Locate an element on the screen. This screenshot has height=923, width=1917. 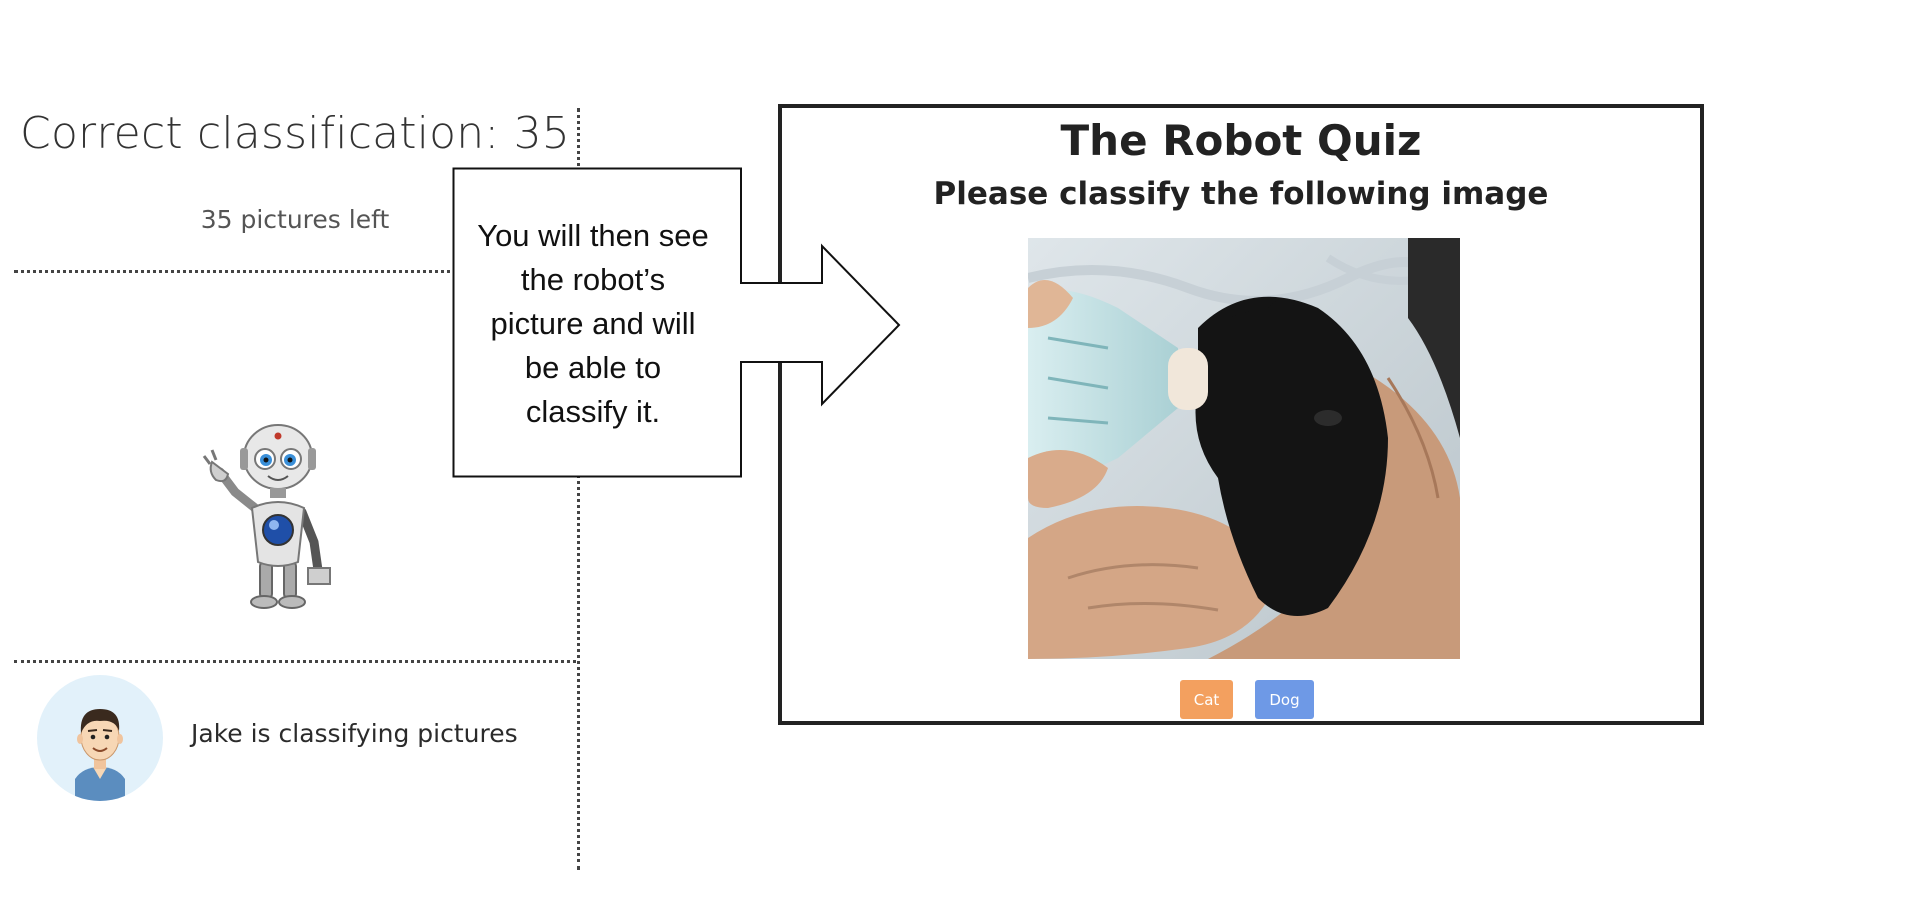
quiz-title: The Robot Quiz is located at coordinates (1241, 140).